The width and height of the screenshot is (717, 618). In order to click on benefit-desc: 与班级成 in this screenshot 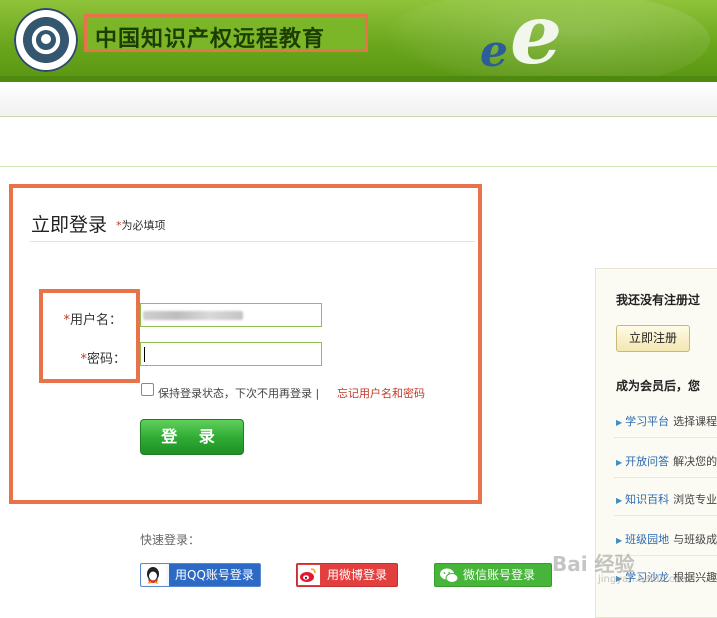, I will do `click(695, 539)`.